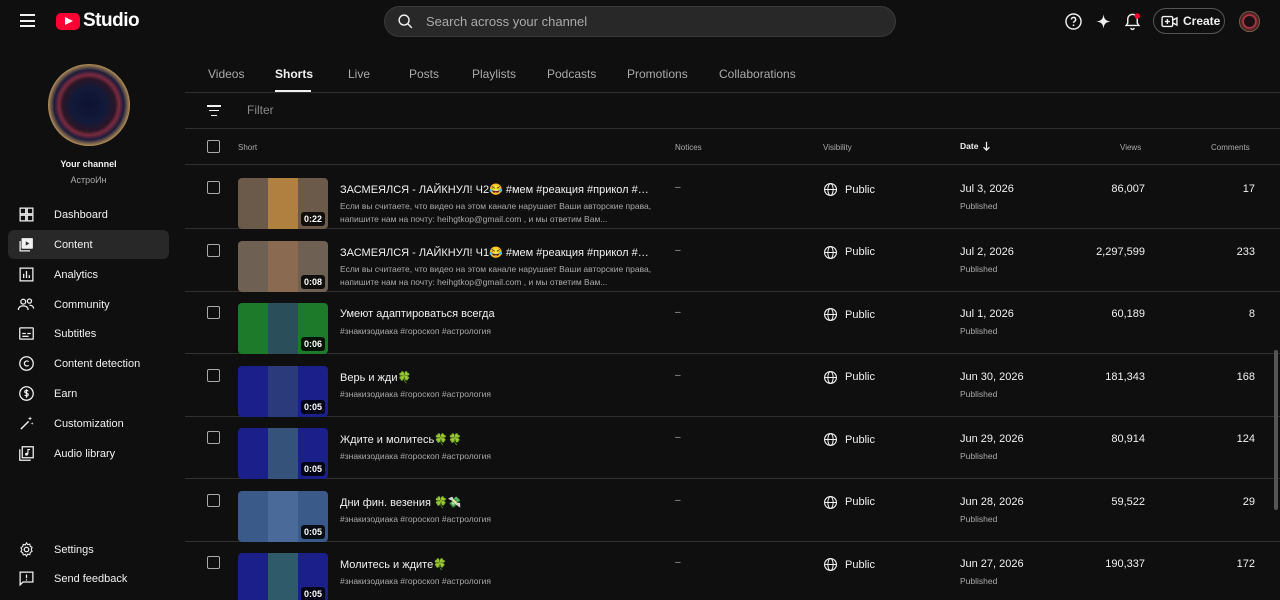  I want to click on globe-icon, so click(830, 314).